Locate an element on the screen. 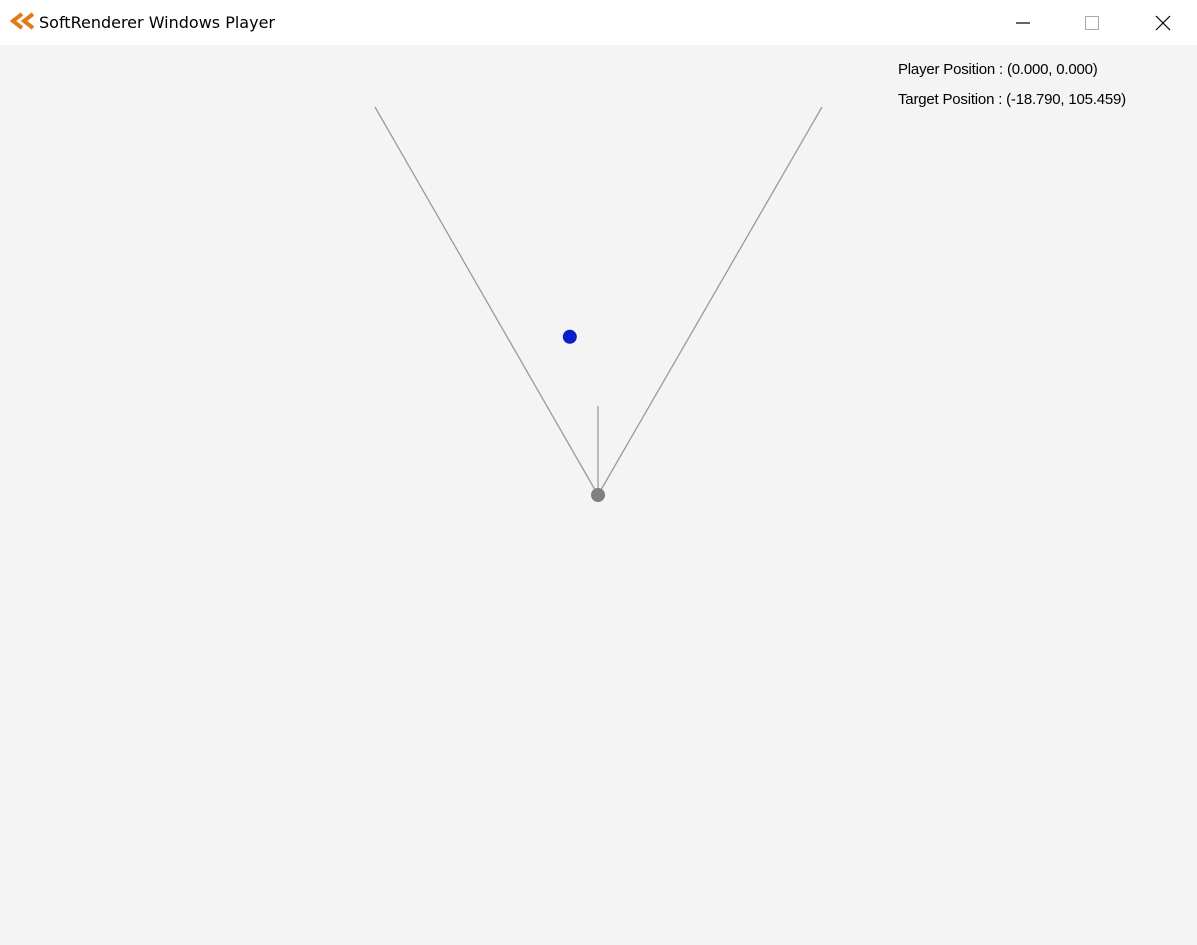 This screenshot has width=1197, height=945. maximize-icon is located at coordinates (1092, 22).